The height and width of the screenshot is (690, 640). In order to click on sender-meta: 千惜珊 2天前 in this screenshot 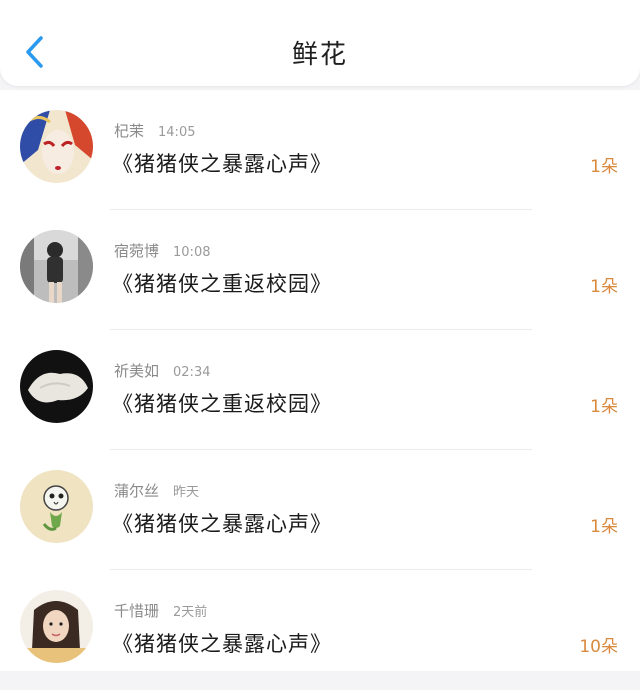, I will do `click(160, 610)`.